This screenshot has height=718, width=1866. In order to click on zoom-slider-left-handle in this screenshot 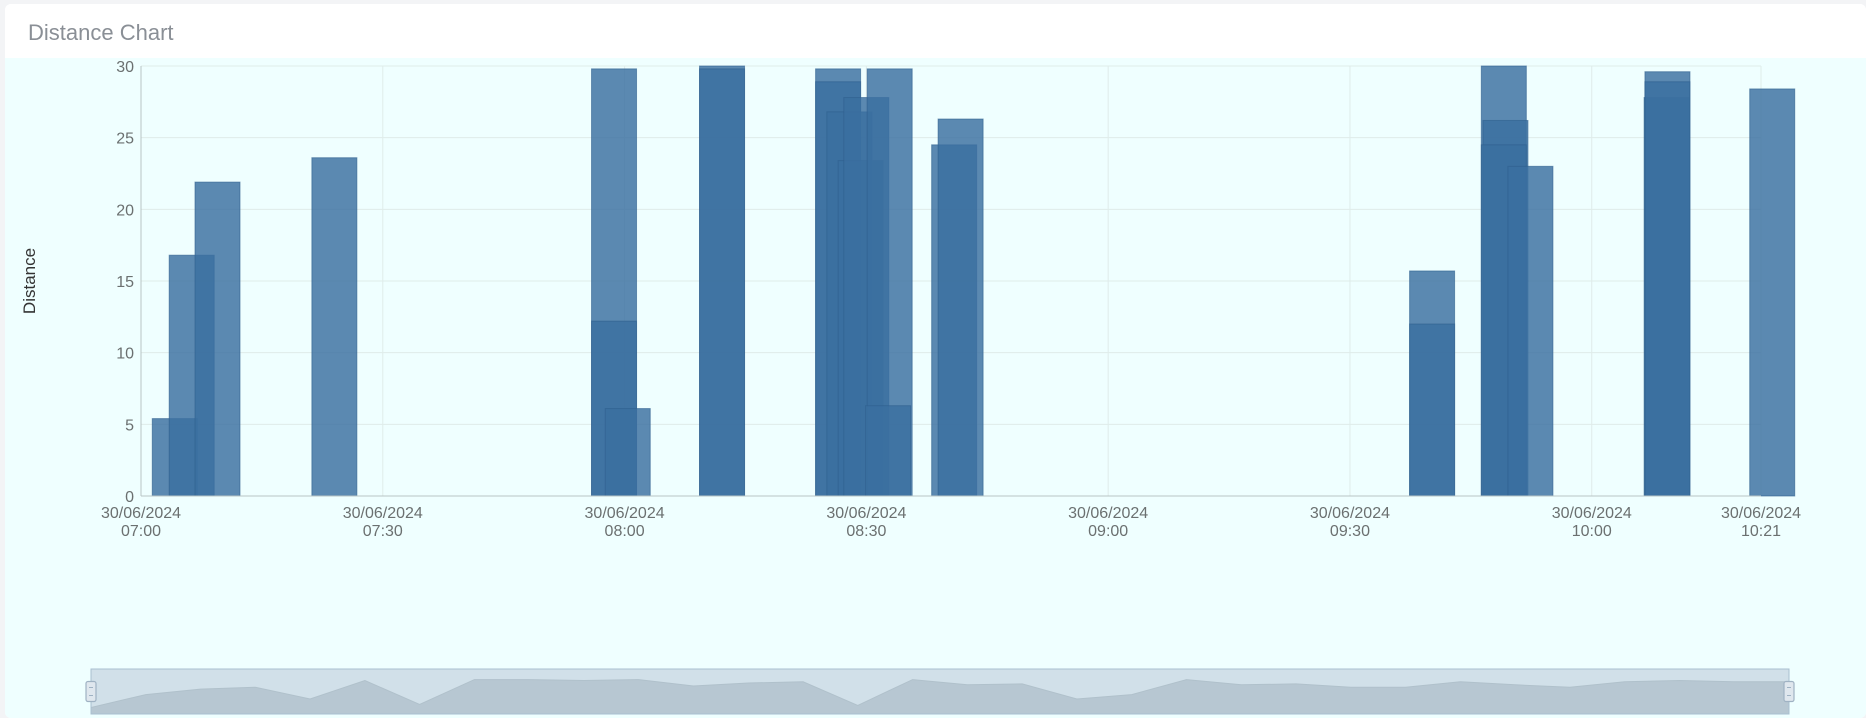, I will do `click(91, 691)`.